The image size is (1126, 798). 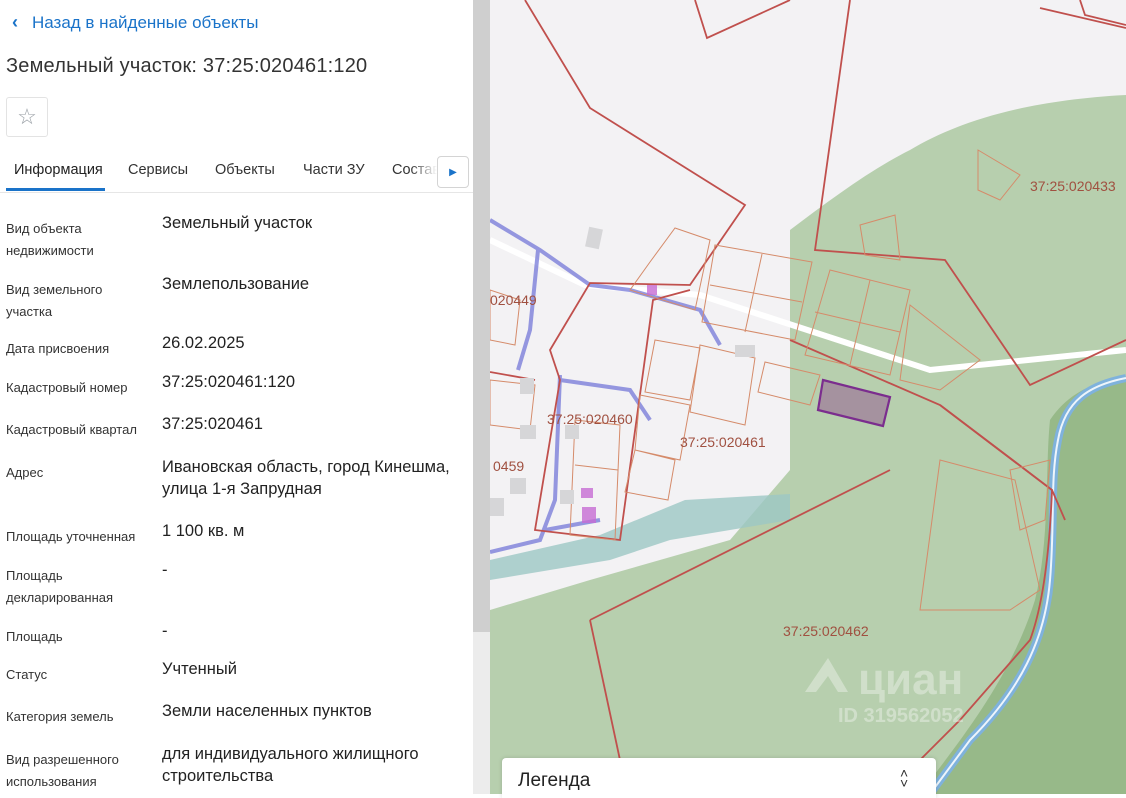 I want to click on watermark-brand: циан, so click(x=910, y=679).